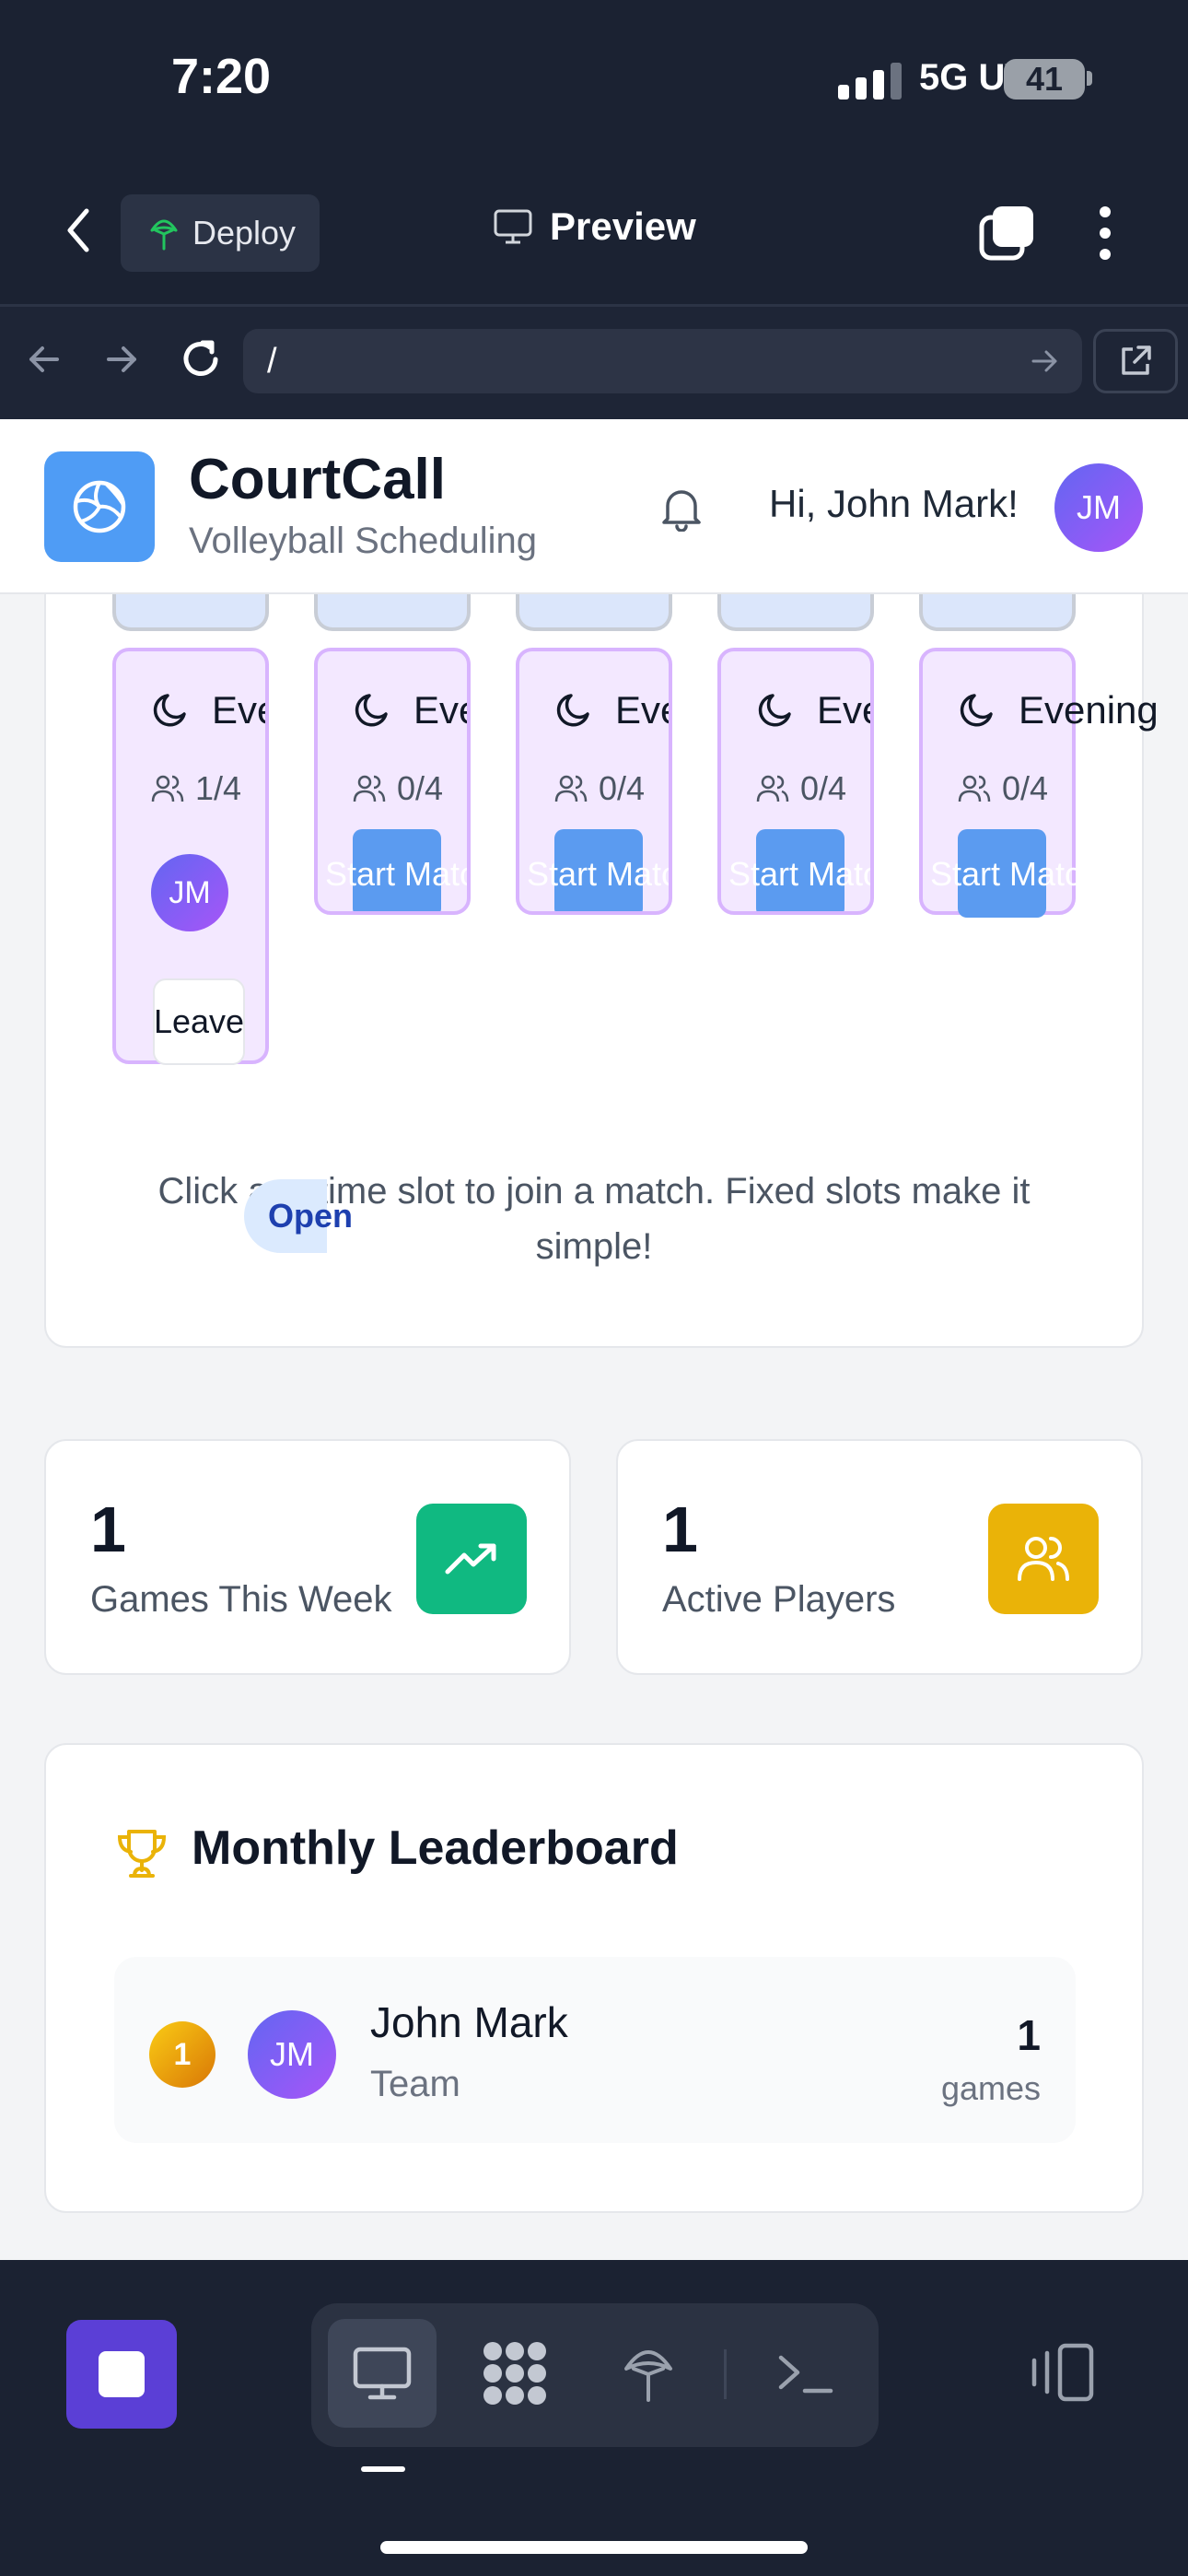  I want to click on apps-tool-button, so click(514, 2373).